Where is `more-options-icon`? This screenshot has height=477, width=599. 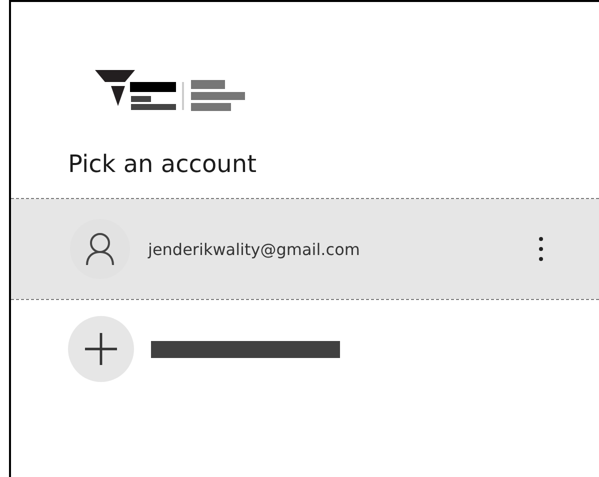
more-options-icon is located at coordinates (541, 249).